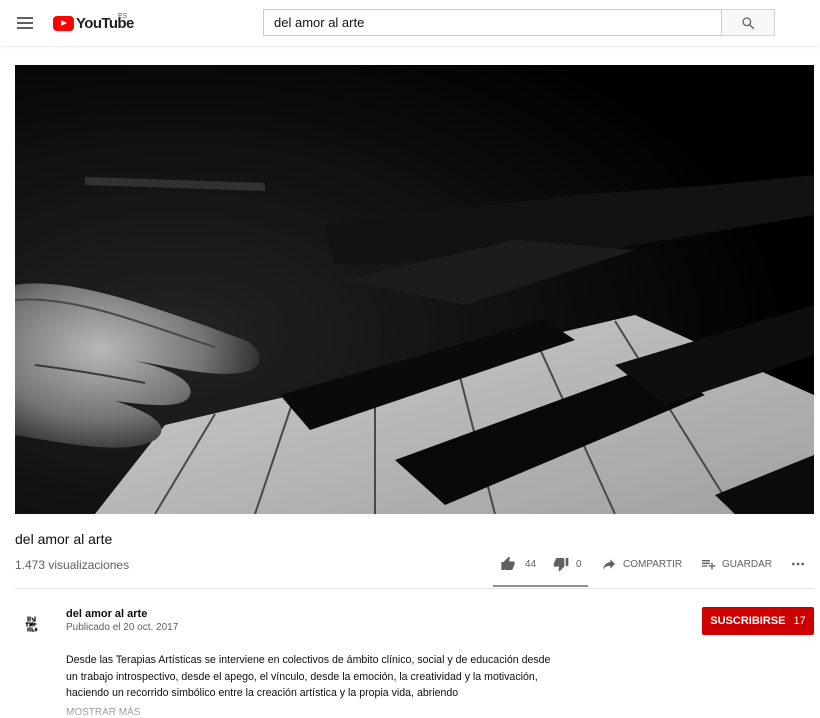 Image resolution: width=820 pixels, height=718 pixels. I want to click on like-count: 44, so click(531, 564).